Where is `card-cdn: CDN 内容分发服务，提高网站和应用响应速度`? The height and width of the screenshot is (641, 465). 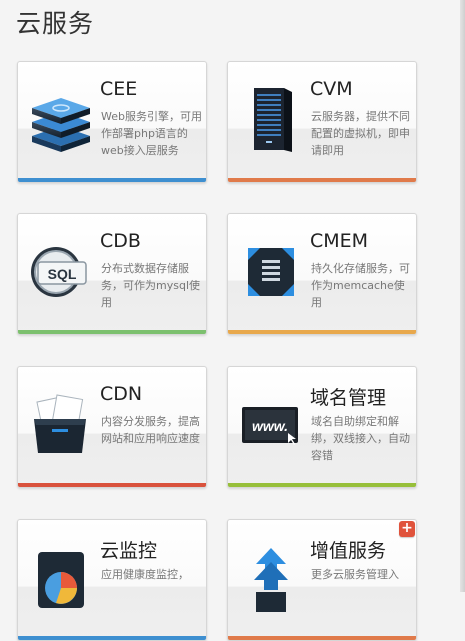
card-cdn: CDN 内容分发服务，提高网站和应用响应速度 is located at coordinates (112, 427).